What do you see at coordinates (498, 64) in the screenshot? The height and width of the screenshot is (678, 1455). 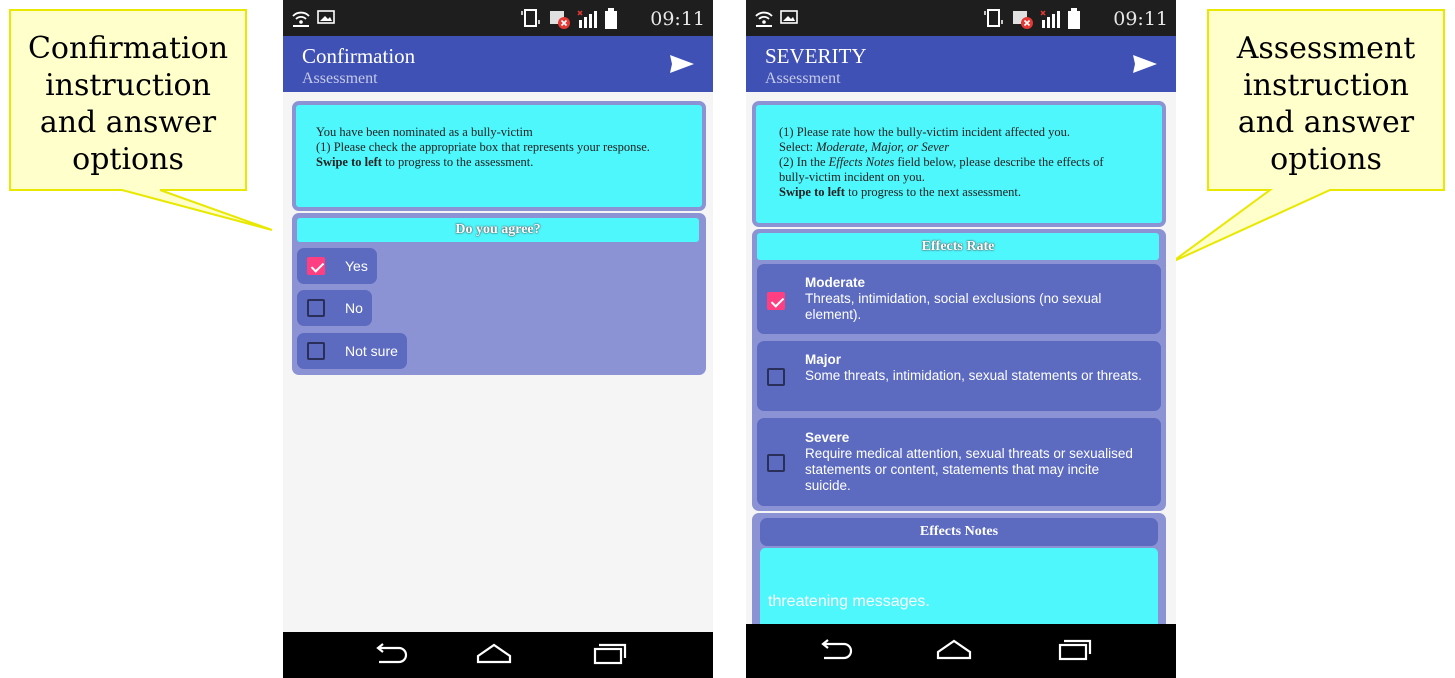 I see `app-bar: Confirmation Assessment` at bounding box center [498, 64].